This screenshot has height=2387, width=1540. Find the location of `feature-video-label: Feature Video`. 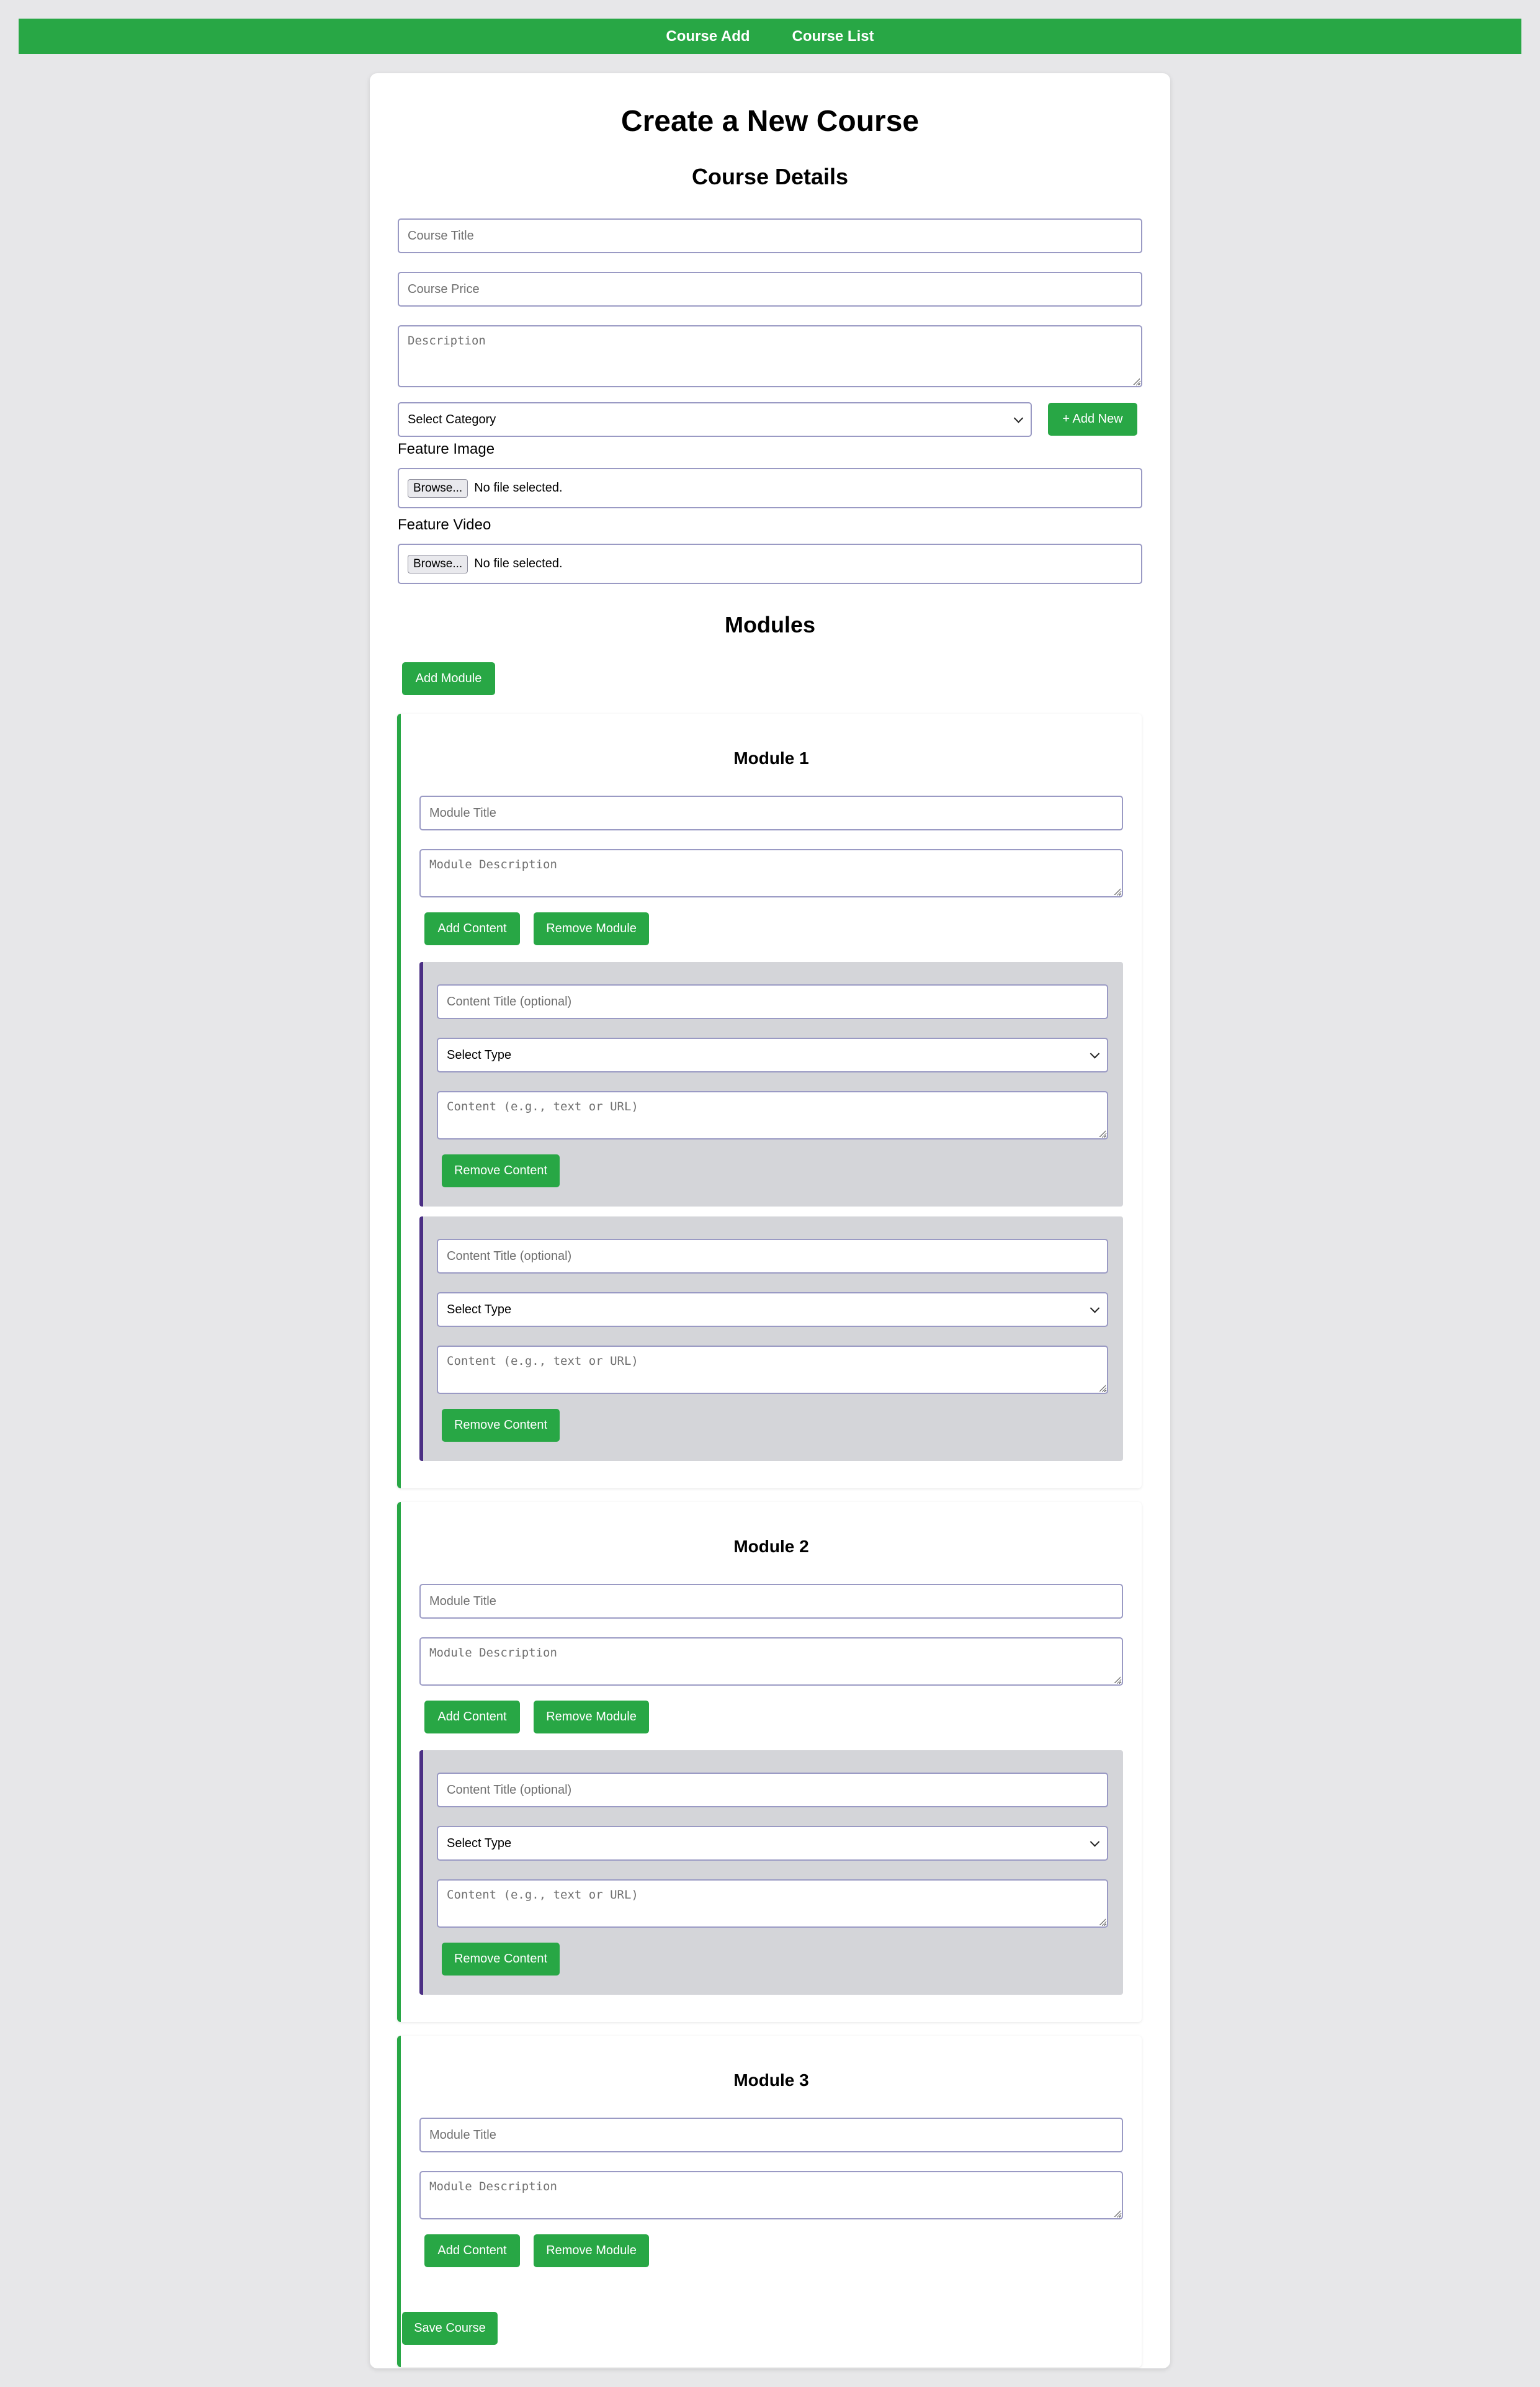

feature-video-label: Feature Video is located at coordinates (444, 524).